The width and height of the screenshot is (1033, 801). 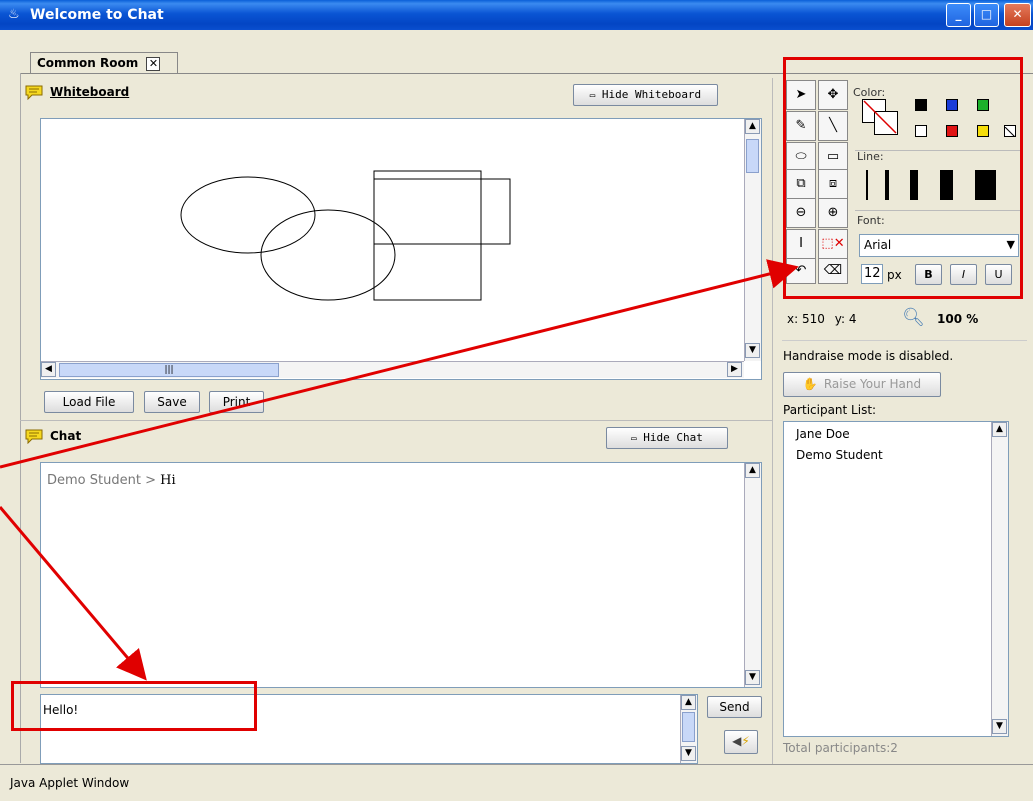 What do you see at coordinates (153, 64) in the screenshot?
I see `tab-close-icon: ✕` at bounding box center [153, 64].